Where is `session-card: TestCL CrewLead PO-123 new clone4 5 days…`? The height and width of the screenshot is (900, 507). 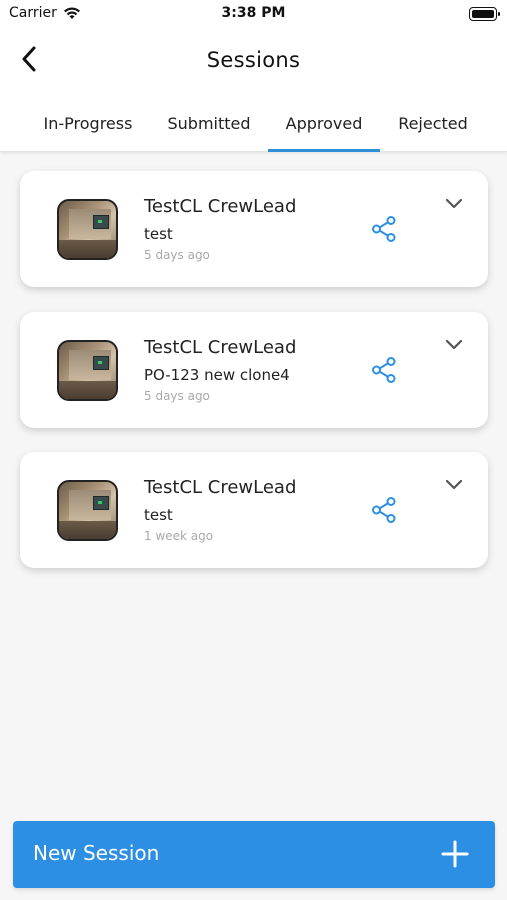
session-card: TestCL CrewLead PO-123 new clone4 5 days… is located at coordinates (254, 370).